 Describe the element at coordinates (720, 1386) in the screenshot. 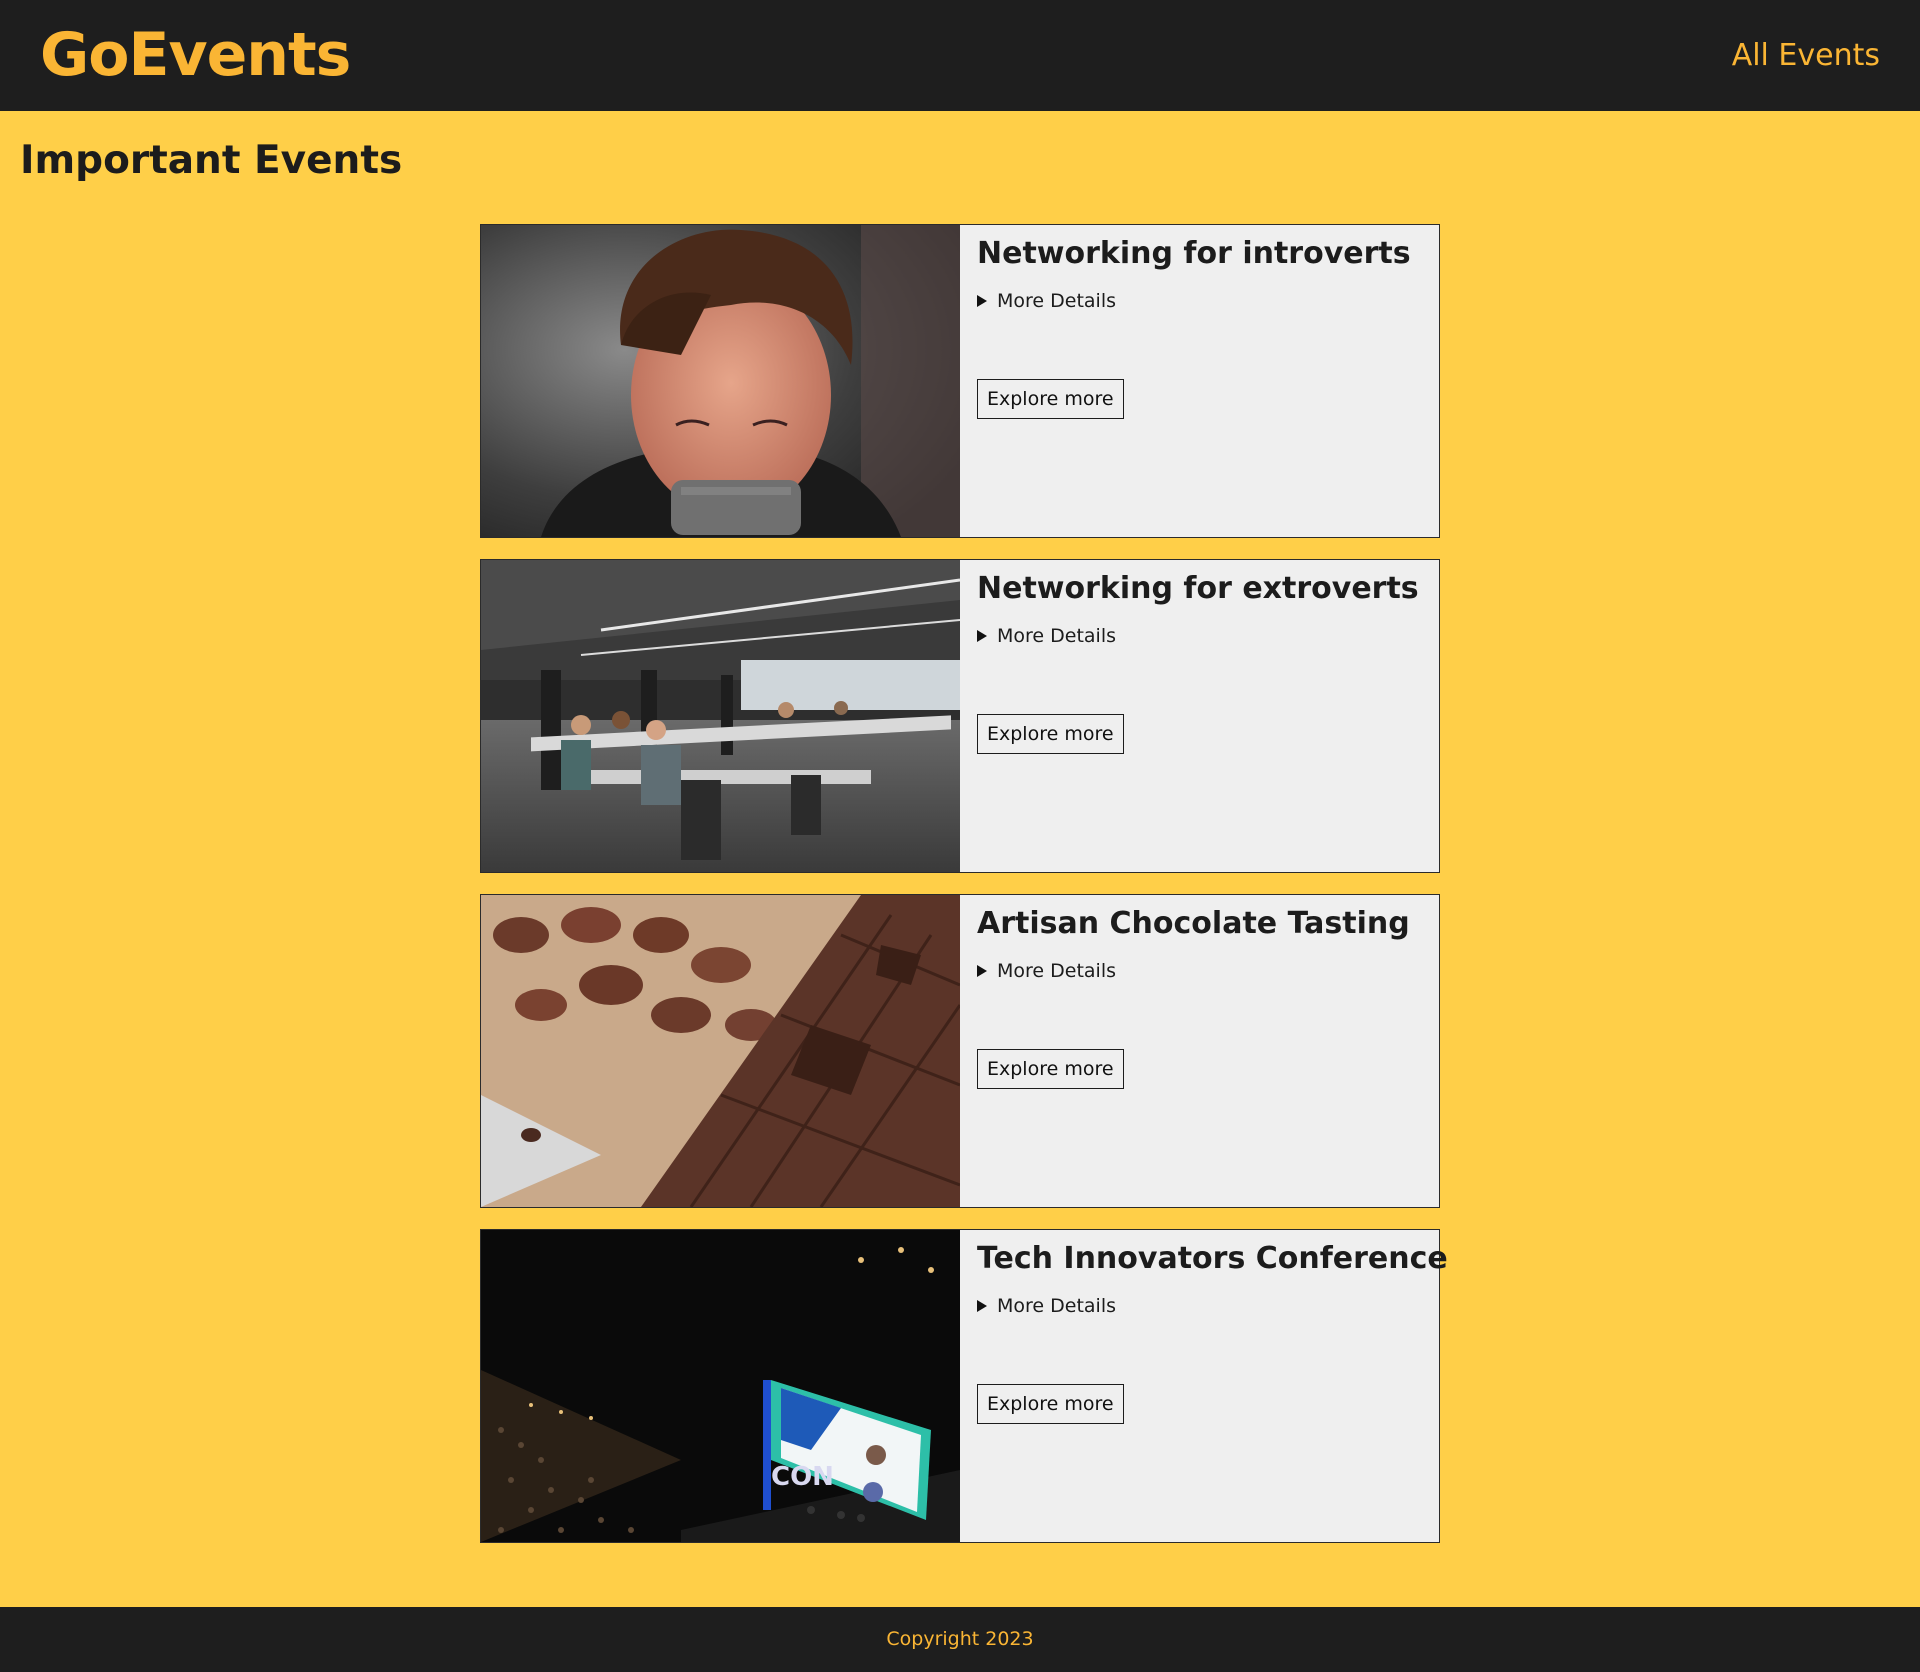

I see `event-image: CON` at that location.